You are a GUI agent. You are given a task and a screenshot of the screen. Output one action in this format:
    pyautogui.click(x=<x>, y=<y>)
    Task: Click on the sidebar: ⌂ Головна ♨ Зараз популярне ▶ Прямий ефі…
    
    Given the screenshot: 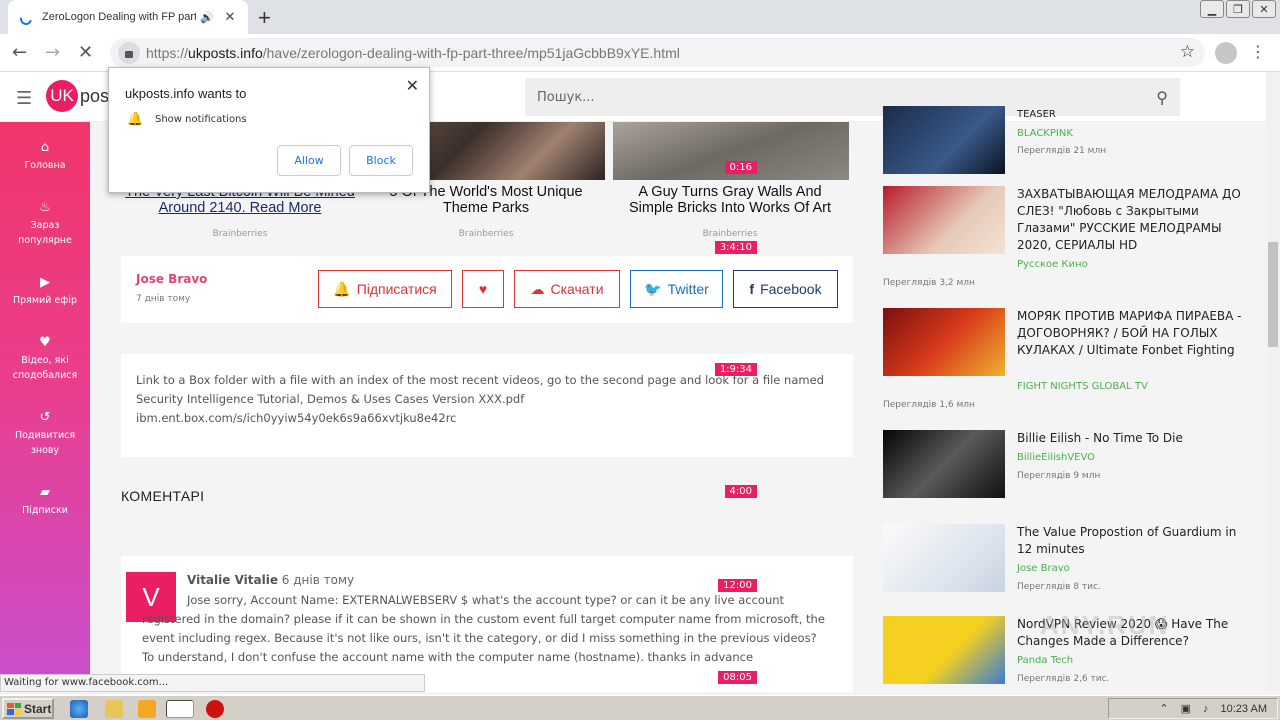 What is the action you would take?
    pyautogui.click(x=45, y=407)
    